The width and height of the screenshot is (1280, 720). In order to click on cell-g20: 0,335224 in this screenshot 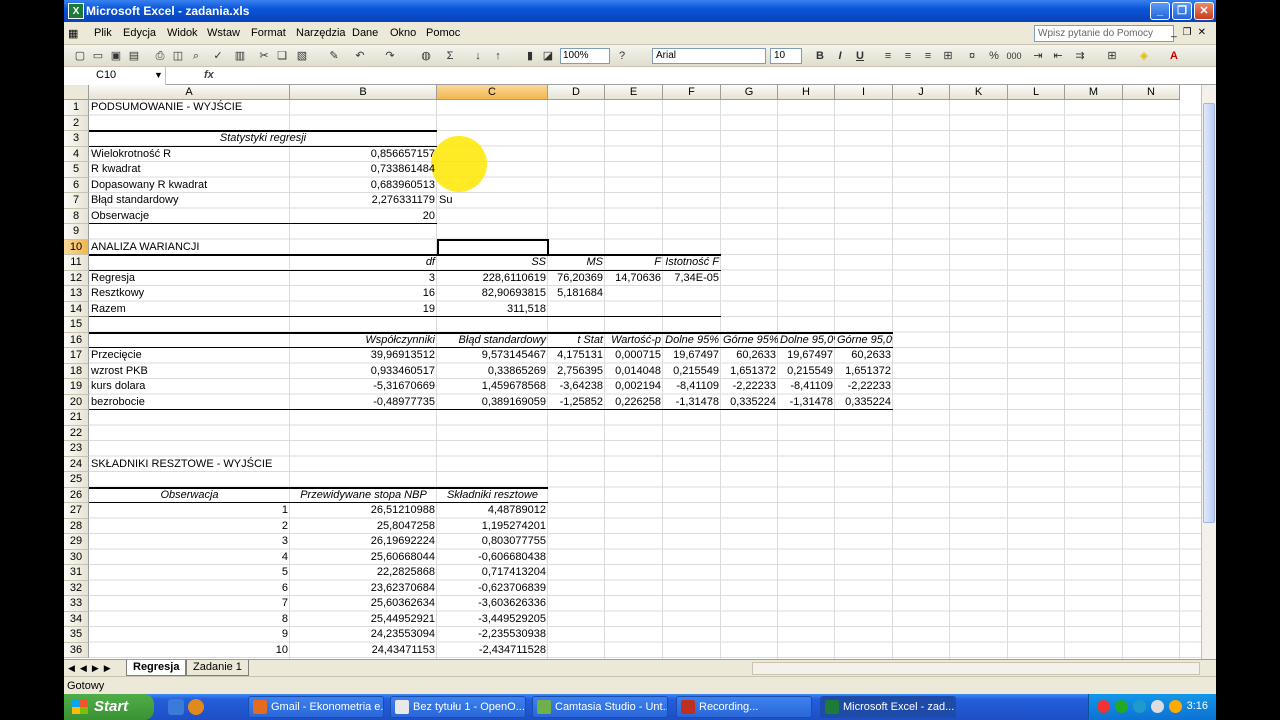, I will do `click(749, 402)`.